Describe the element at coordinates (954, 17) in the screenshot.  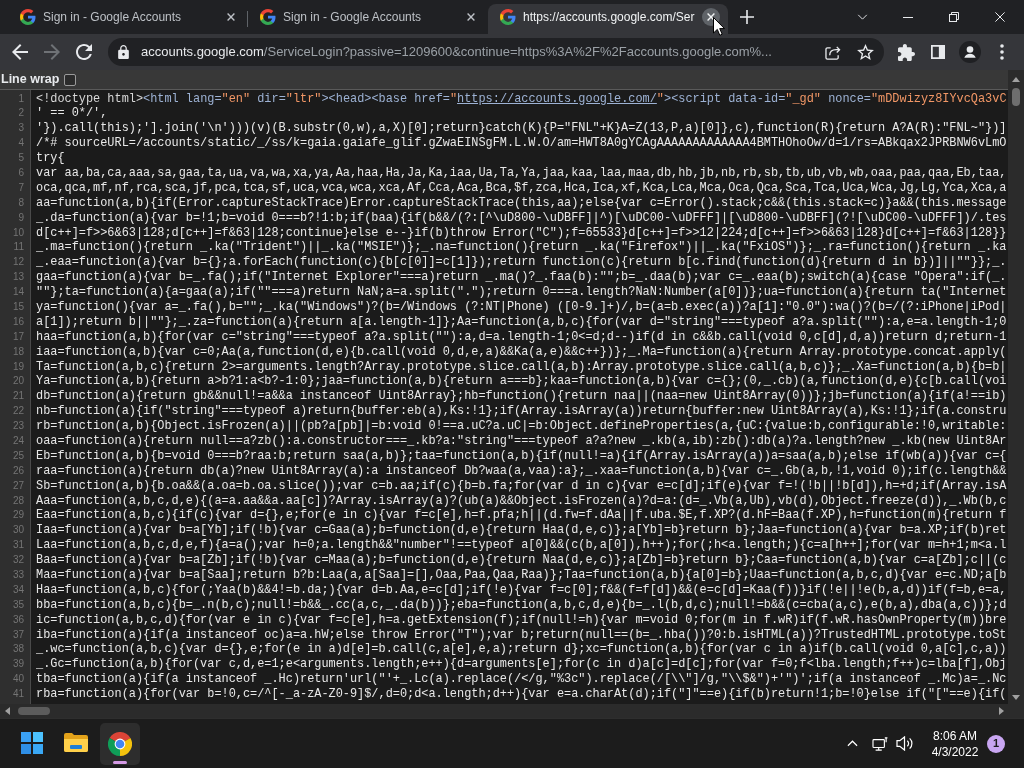
I see `restore-icon` at that location.